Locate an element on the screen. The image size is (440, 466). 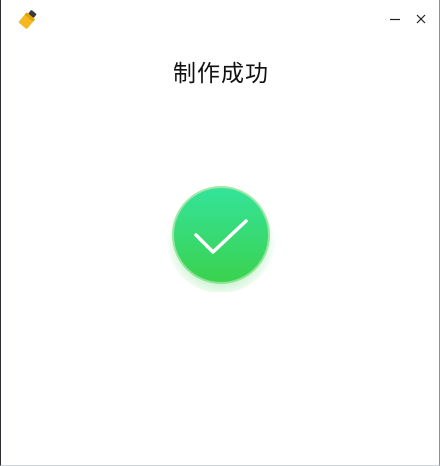
checkmark-circle-icon is located at coordinates (221, 236).